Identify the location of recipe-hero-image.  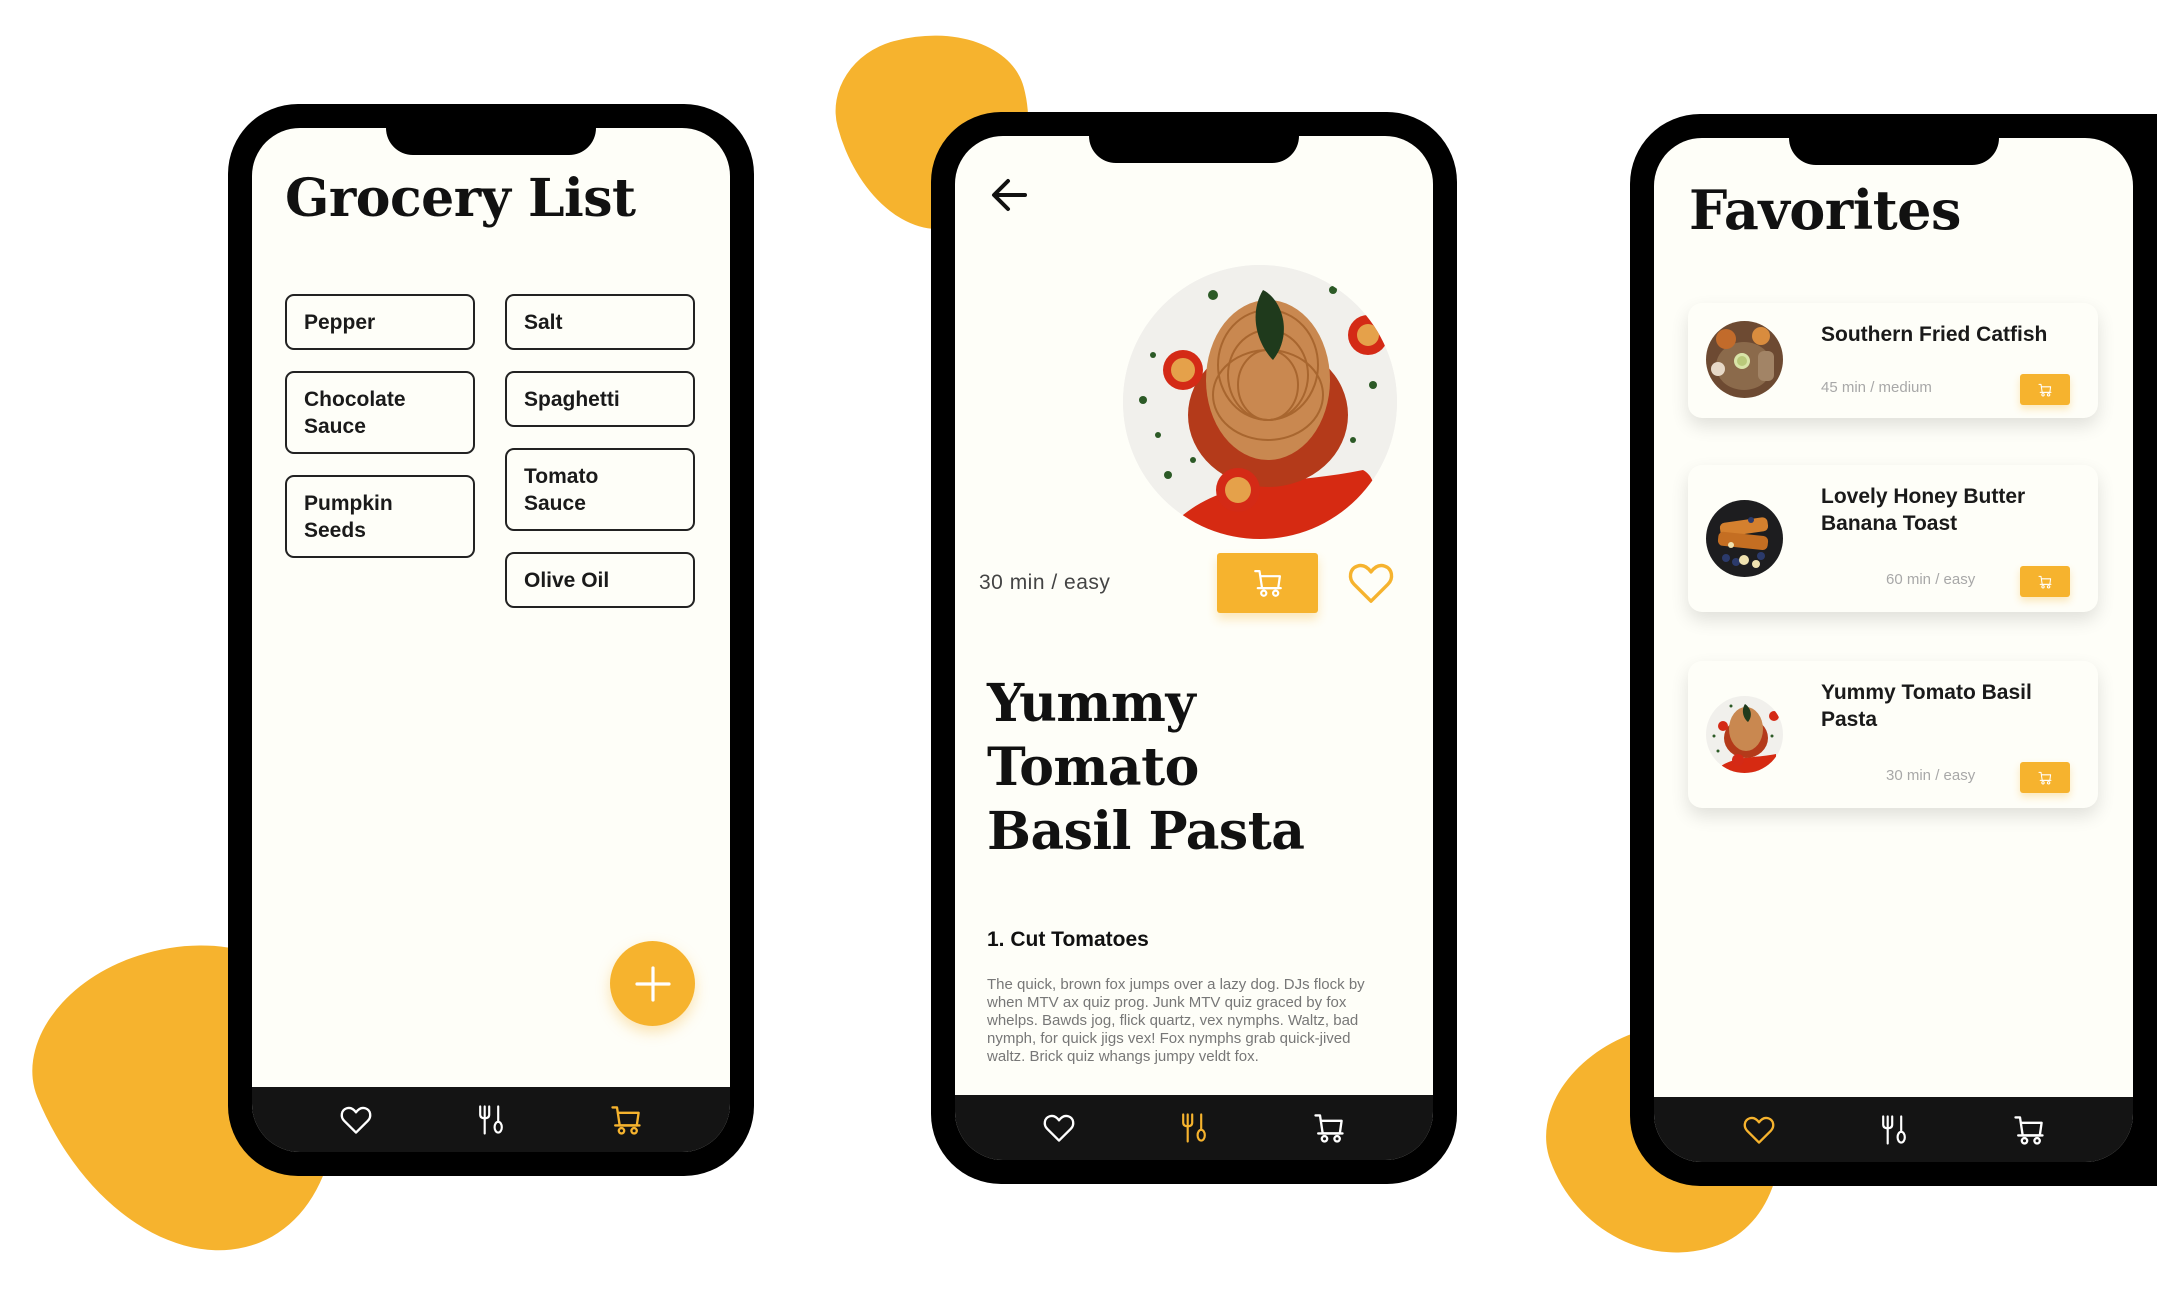
(1260, 402).